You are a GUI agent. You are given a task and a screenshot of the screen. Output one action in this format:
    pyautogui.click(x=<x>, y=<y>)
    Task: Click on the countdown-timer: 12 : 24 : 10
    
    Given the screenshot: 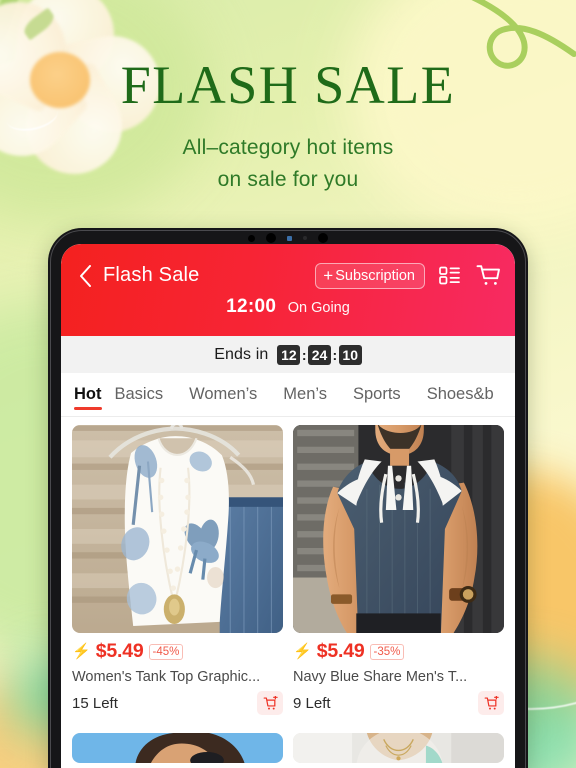 What is the action you would take?
    pyautogui.click(x=319, y=354)
    